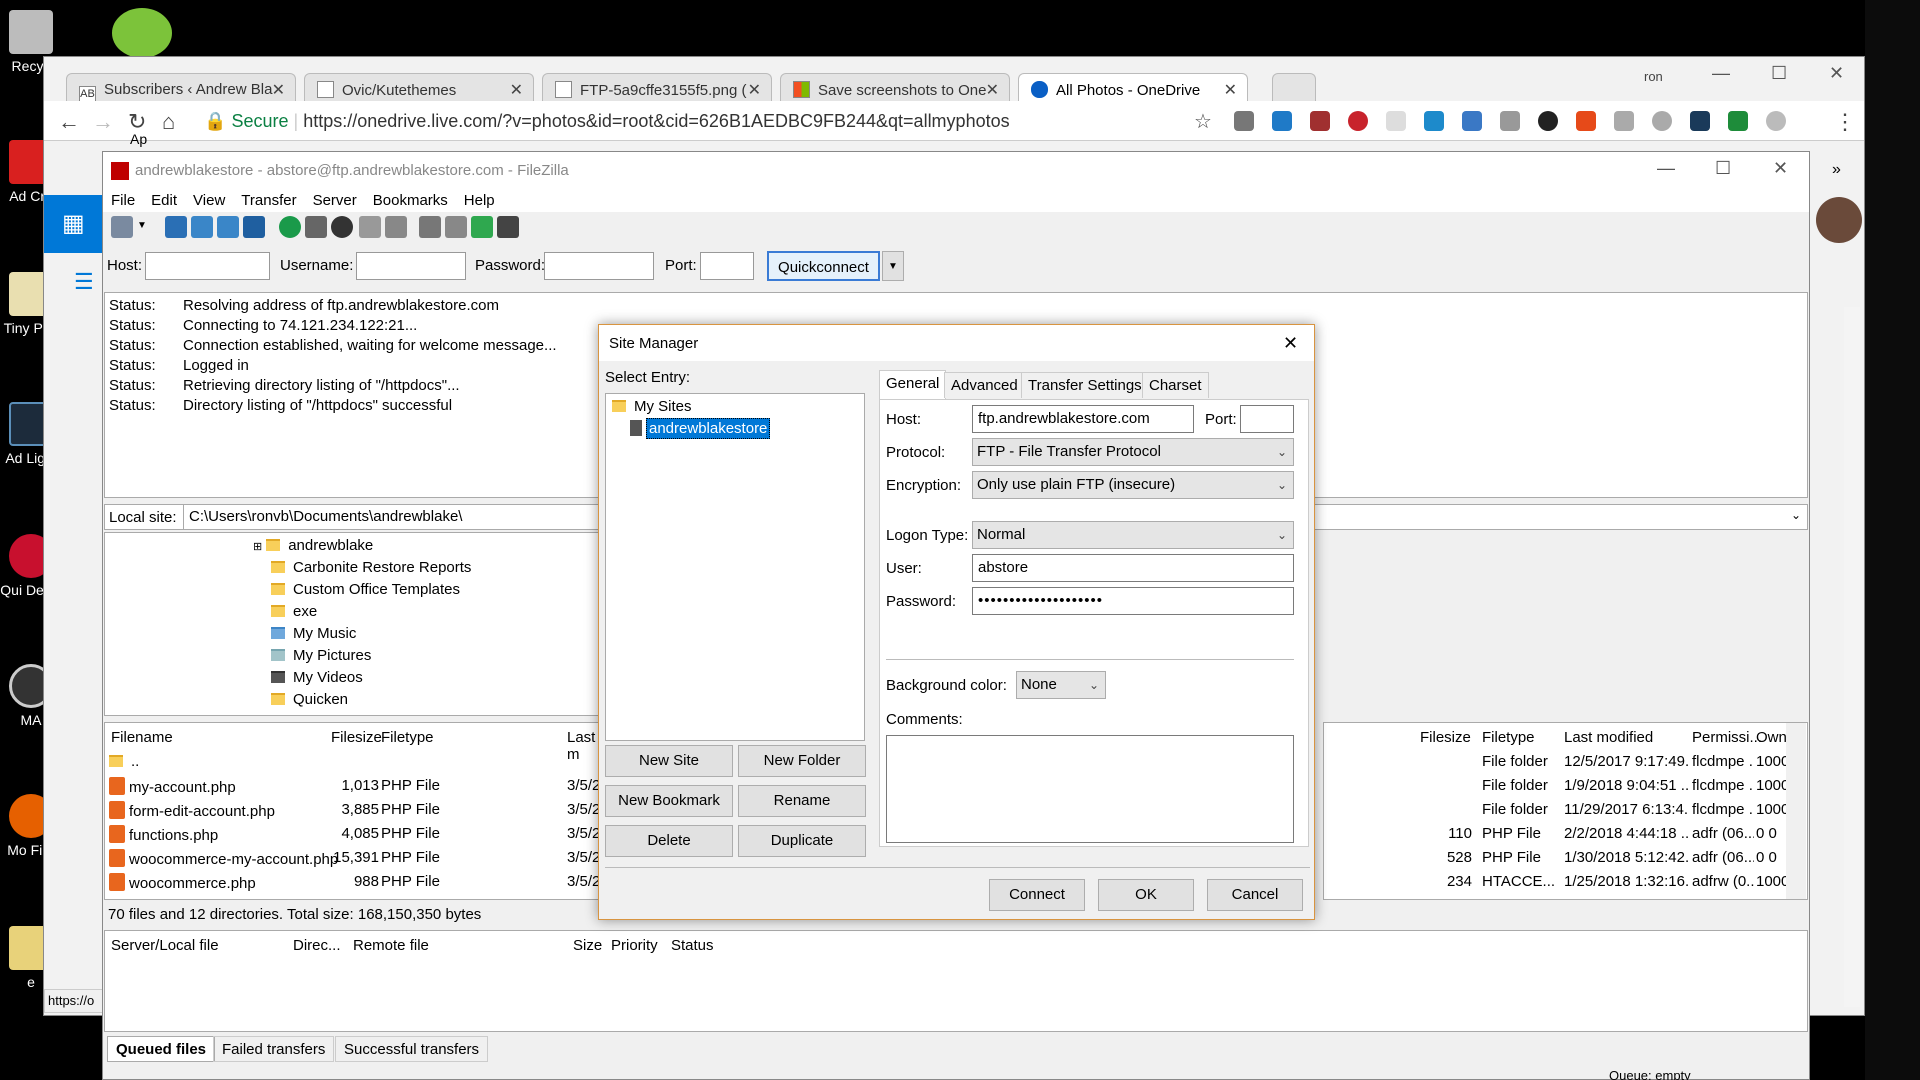 The height and width of the screenshot is (1080, 1920). What do you see at coordinates (802, 801) in the screenshot?
I see `rename-button: Rename` at bounding box center [802, 801].